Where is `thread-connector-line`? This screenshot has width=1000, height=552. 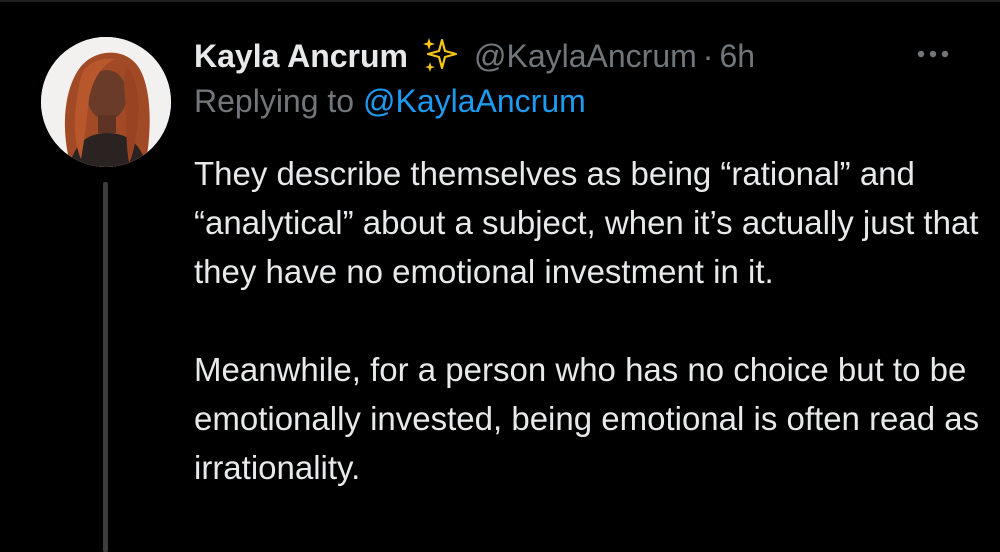 thread-connector-line is located at coordinates (105, 367).